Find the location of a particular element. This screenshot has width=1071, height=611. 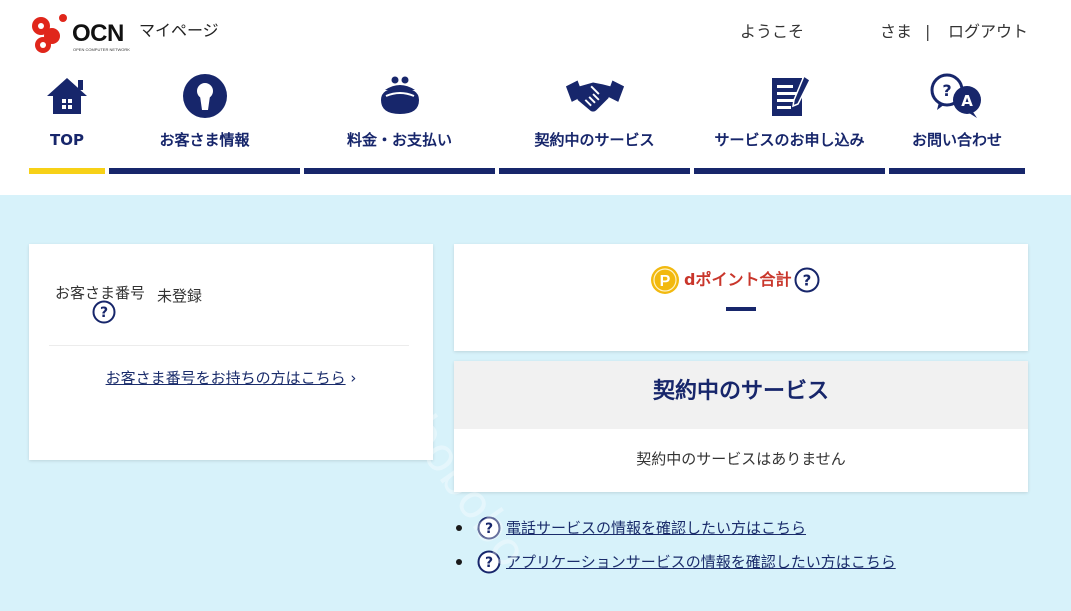

coin-purse-icon is located at coordinates (399, 95).